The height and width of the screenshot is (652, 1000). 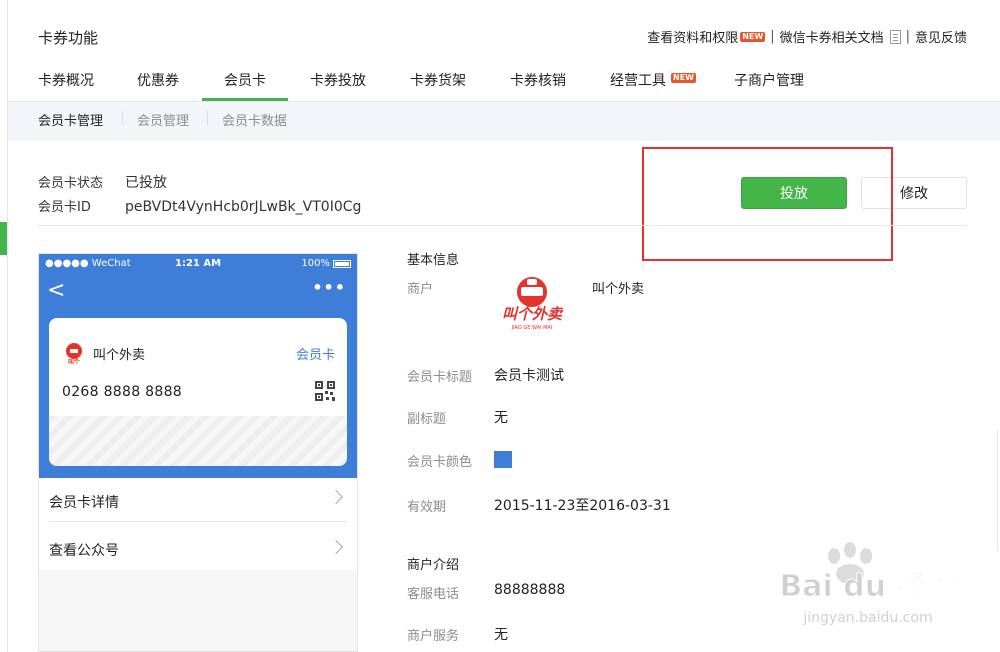 I want to click on card-id-row: 会员卡ID peBVDt4VynHcb0rJLwBk_VT0I0Cg, so click(x=199, y=205).